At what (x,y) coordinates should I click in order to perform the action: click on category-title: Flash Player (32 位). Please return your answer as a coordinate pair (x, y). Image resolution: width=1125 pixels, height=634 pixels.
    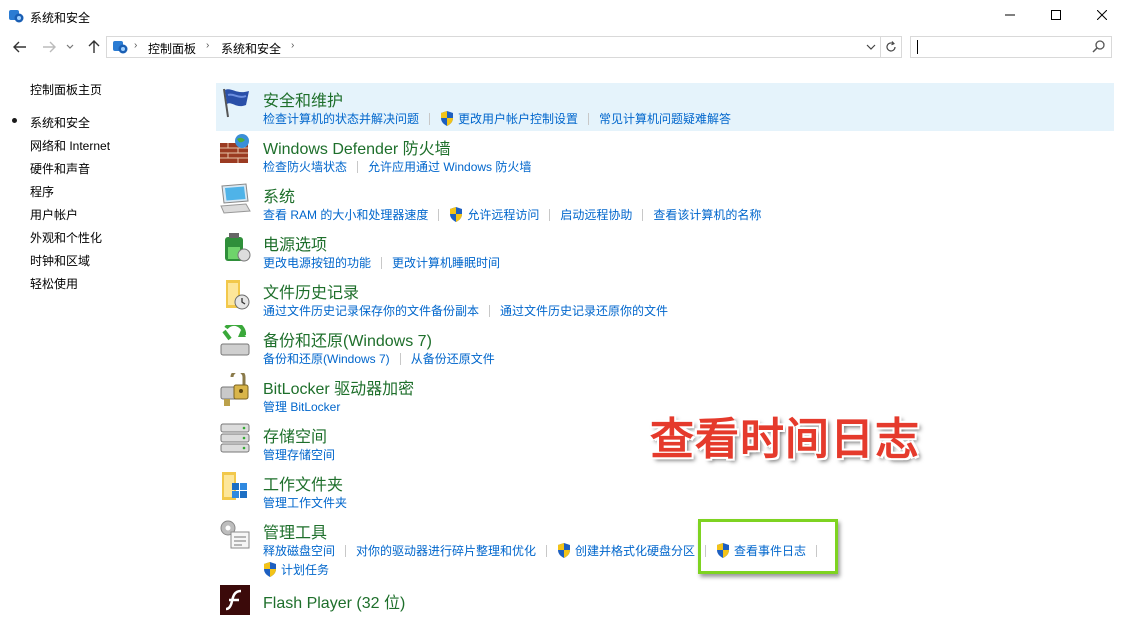
    Looking at the image, I should click on (334, 601).